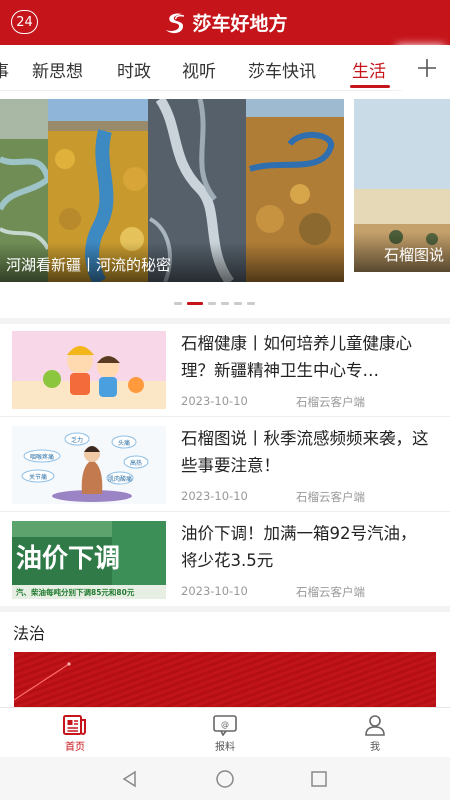  Describe the element at coordinates (68, 559) in the screenshot. I see `thumb-headline: 油价下调` at that location.